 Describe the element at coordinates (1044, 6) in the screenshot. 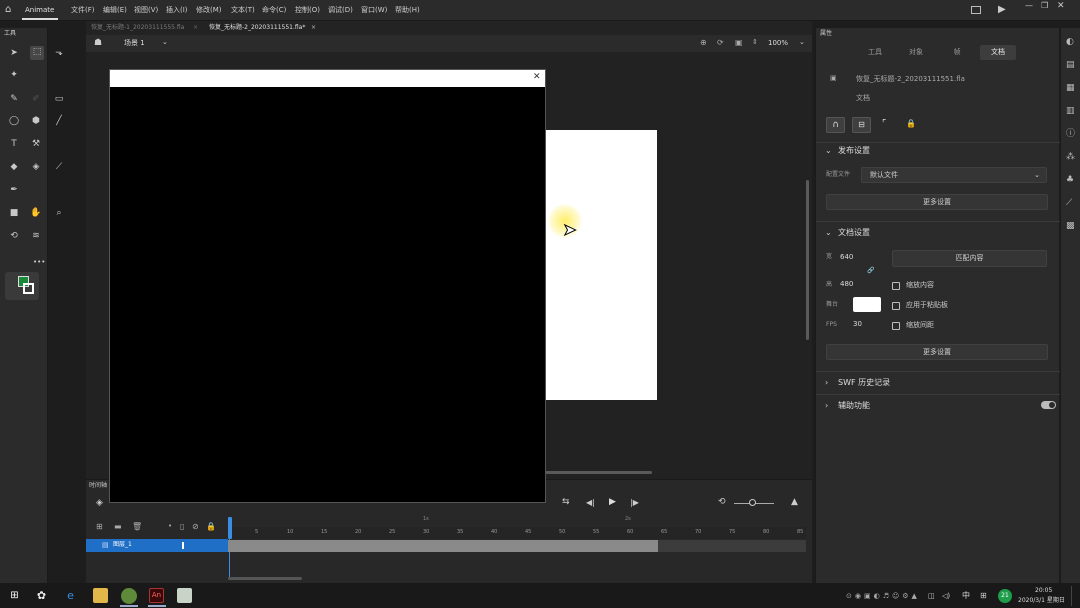

I see `restore-icon: ❐` at that location.